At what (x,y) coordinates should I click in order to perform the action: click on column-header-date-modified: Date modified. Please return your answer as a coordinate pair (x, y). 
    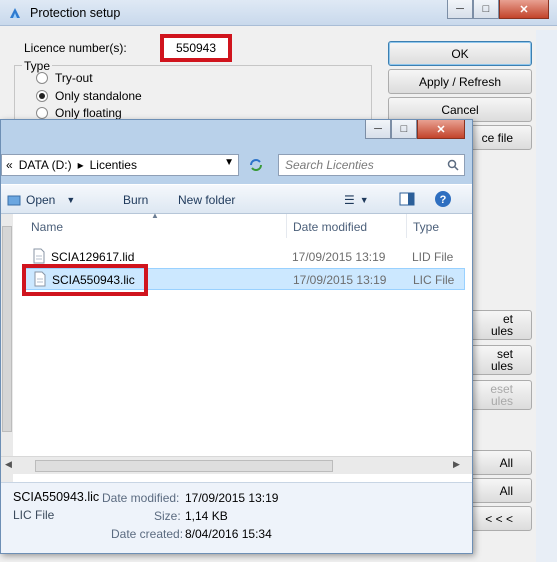
    Looking at the image, I should click on (347, 226).